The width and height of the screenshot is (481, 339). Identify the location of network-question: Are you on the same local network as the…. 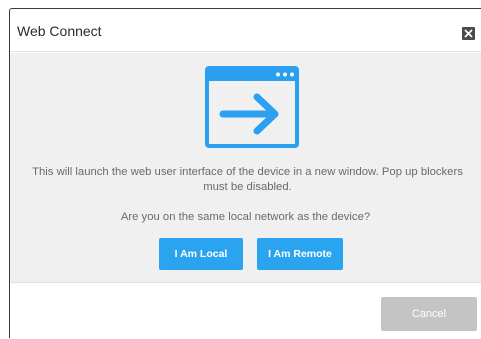
(245, 217).